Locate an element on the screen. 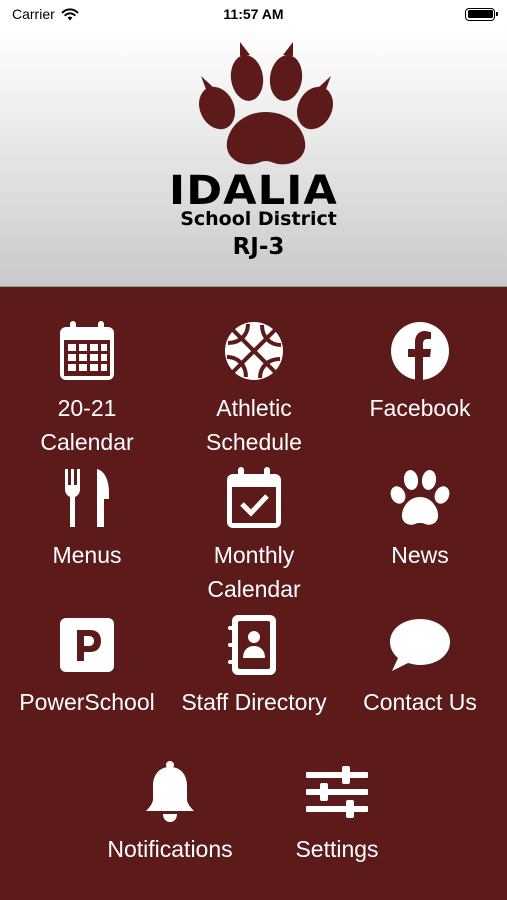 This screenshot has width=507, height=900. tile-notifications: Notifications is located at coordinates (170, 813).